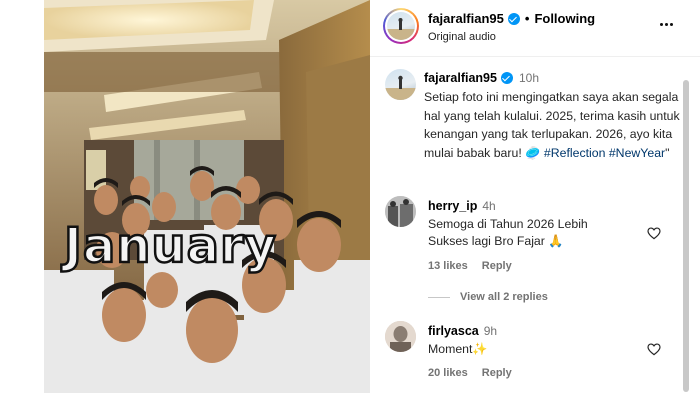 The height and width of the screenshot is (393, 700). I want to click on comment-likes: 20 likes, so click(448, 373).